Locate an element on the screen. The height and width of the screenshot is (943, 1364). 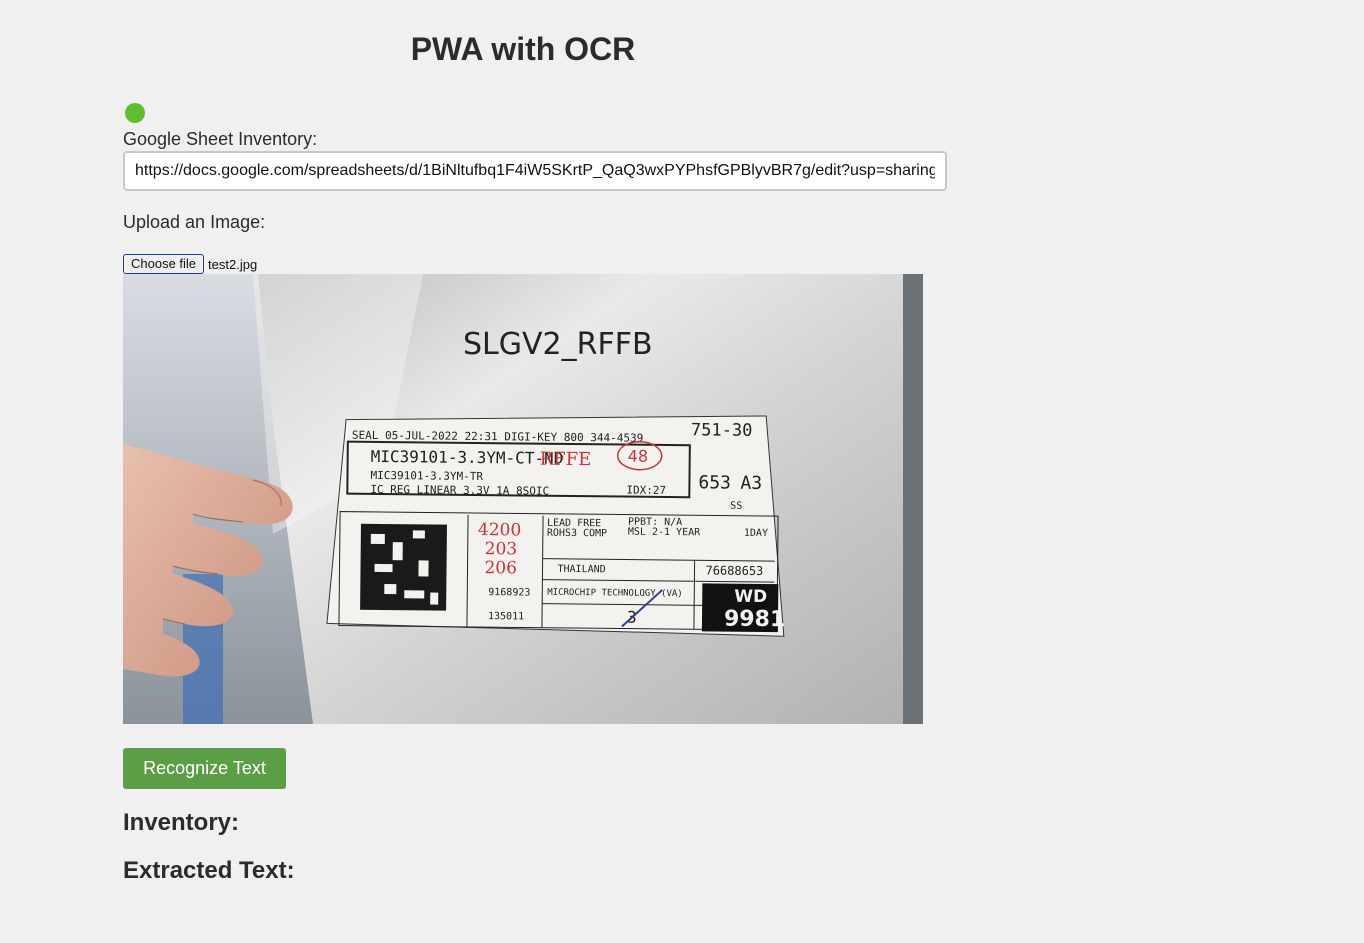
status-indicator is located at coordinates (135, 113).